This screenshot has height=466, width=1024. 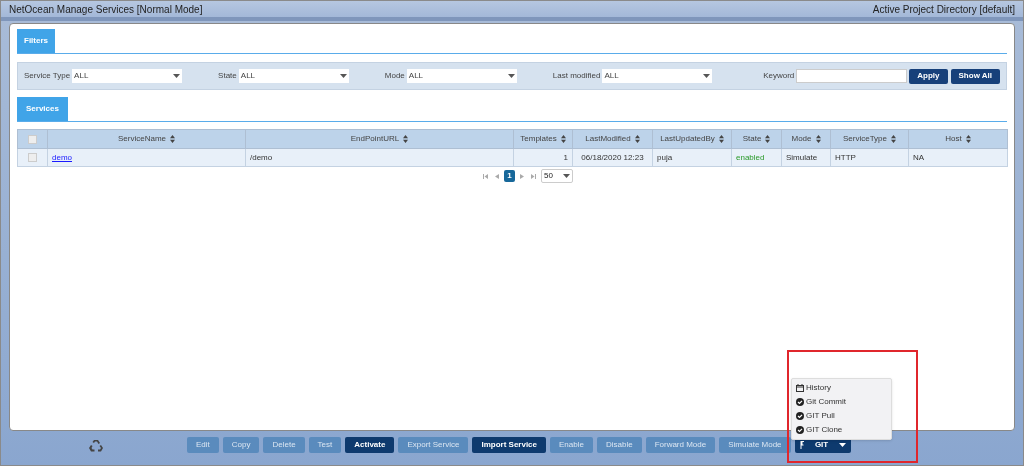 What do you see at coordinates (958, 139) in the screenshot?
I see `column-header: Host` at bounding box center [958, 139].